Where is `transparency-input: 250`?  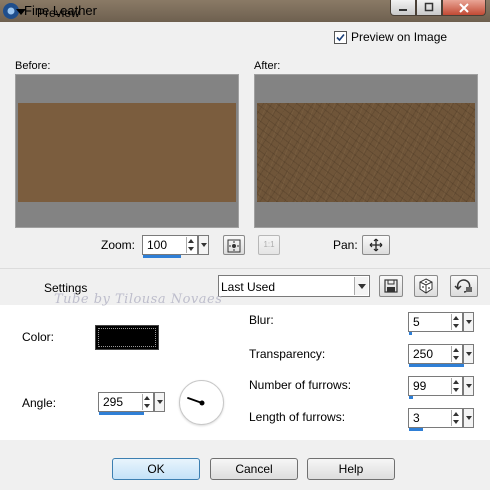 transparency-input: 250 is located at coordinates (441, 355).